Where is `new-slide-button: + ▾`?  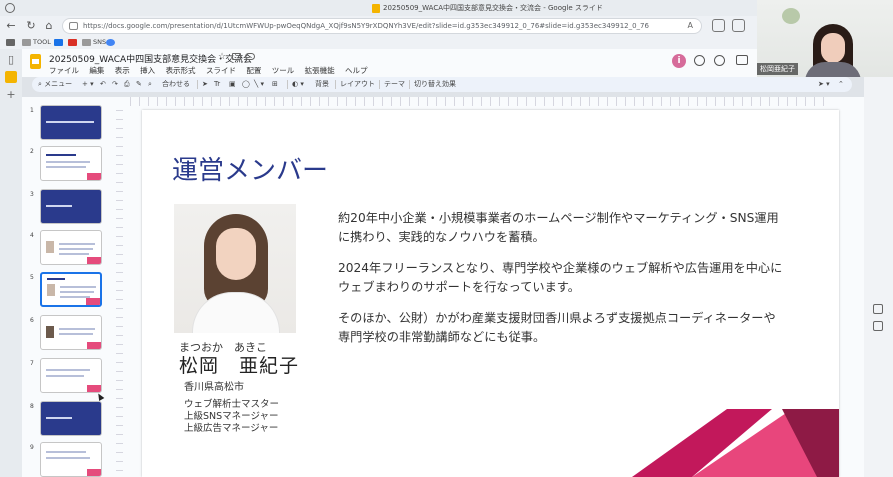 new-slide-button: + ▾ is located at coordinates (88, 84).